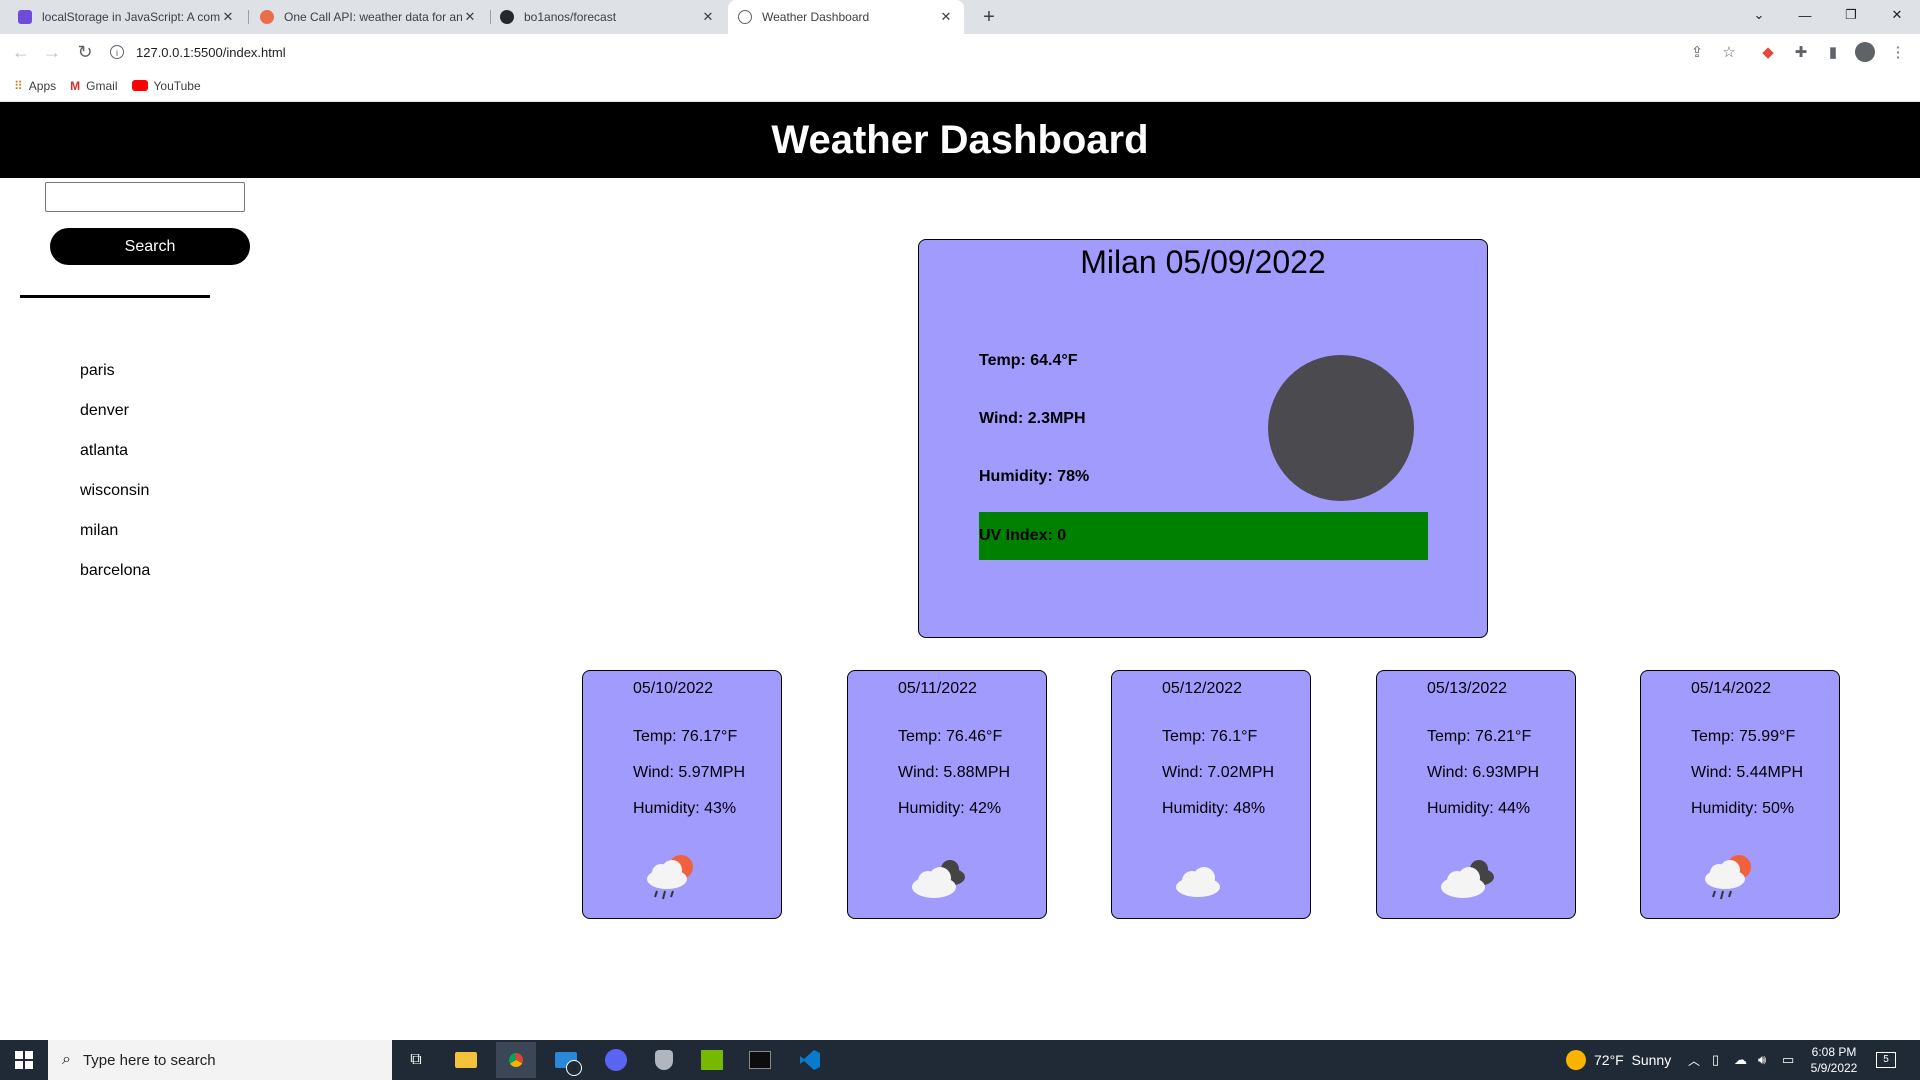 The width and height of the screenshot is (1920, 1080). I want to click on current-wind: Wind: 2.3MPH, so click(1032, 418).